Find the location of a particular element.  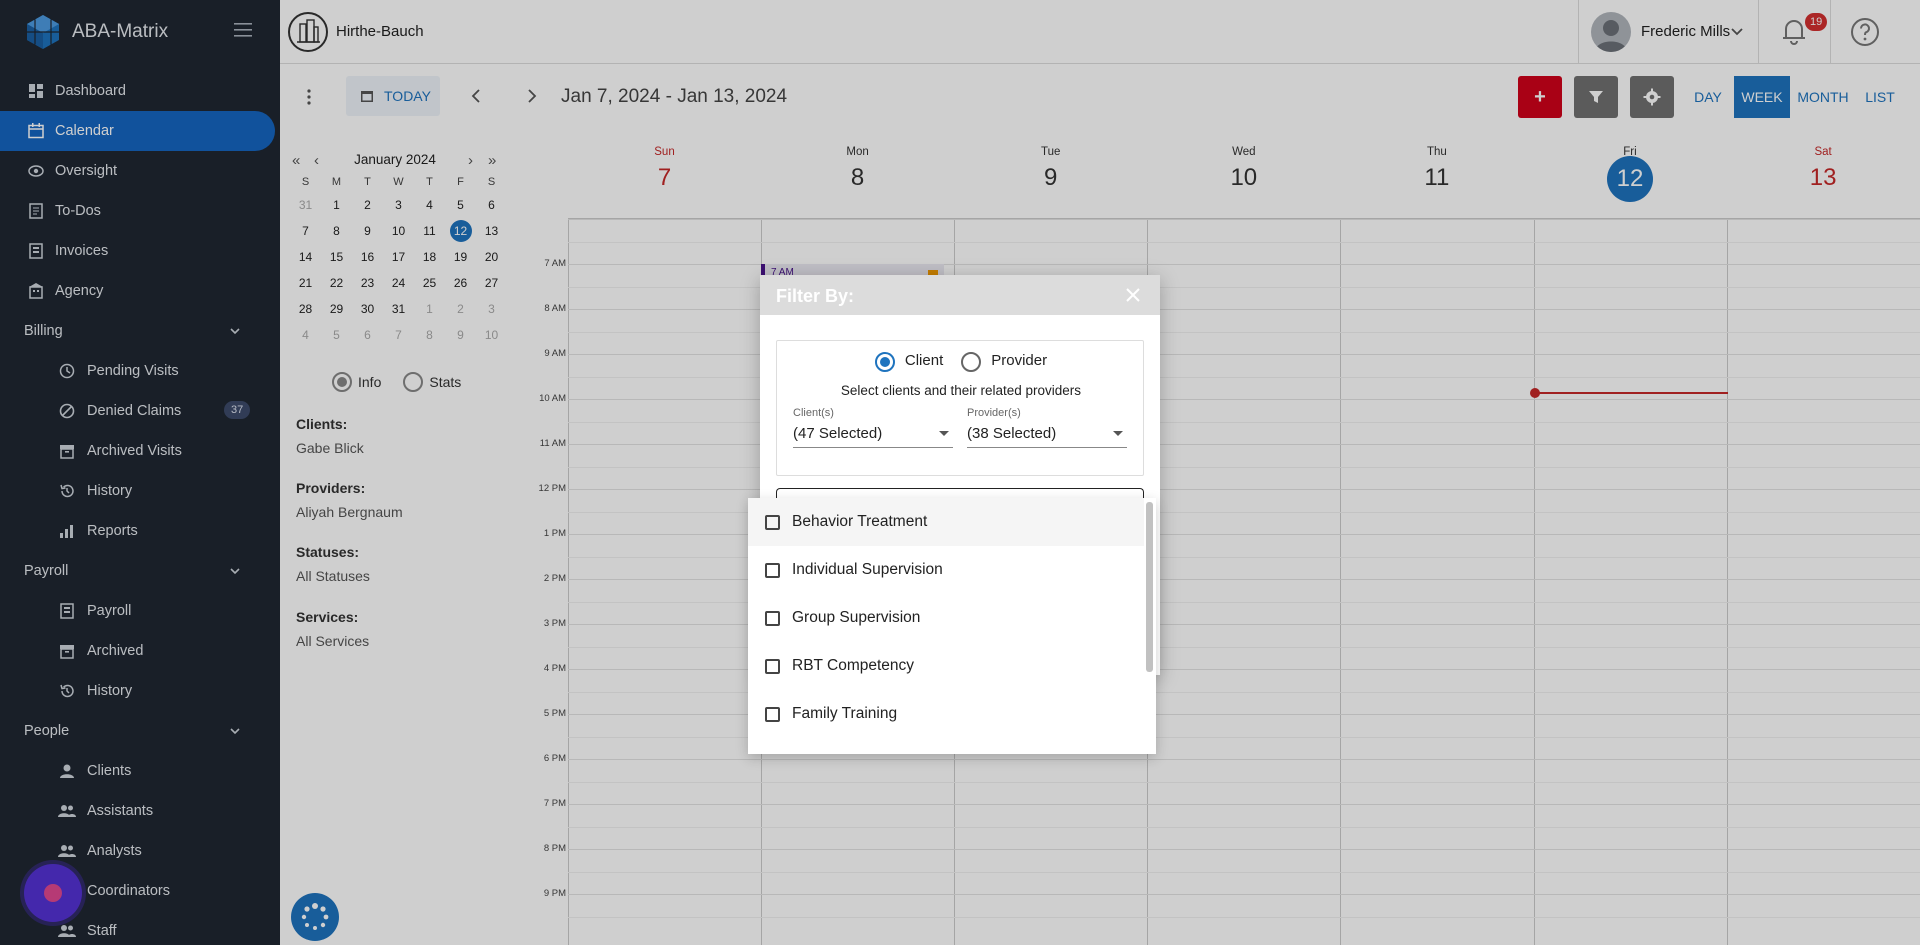

service-option: Group Supervision is located at coordinates (946, 618).